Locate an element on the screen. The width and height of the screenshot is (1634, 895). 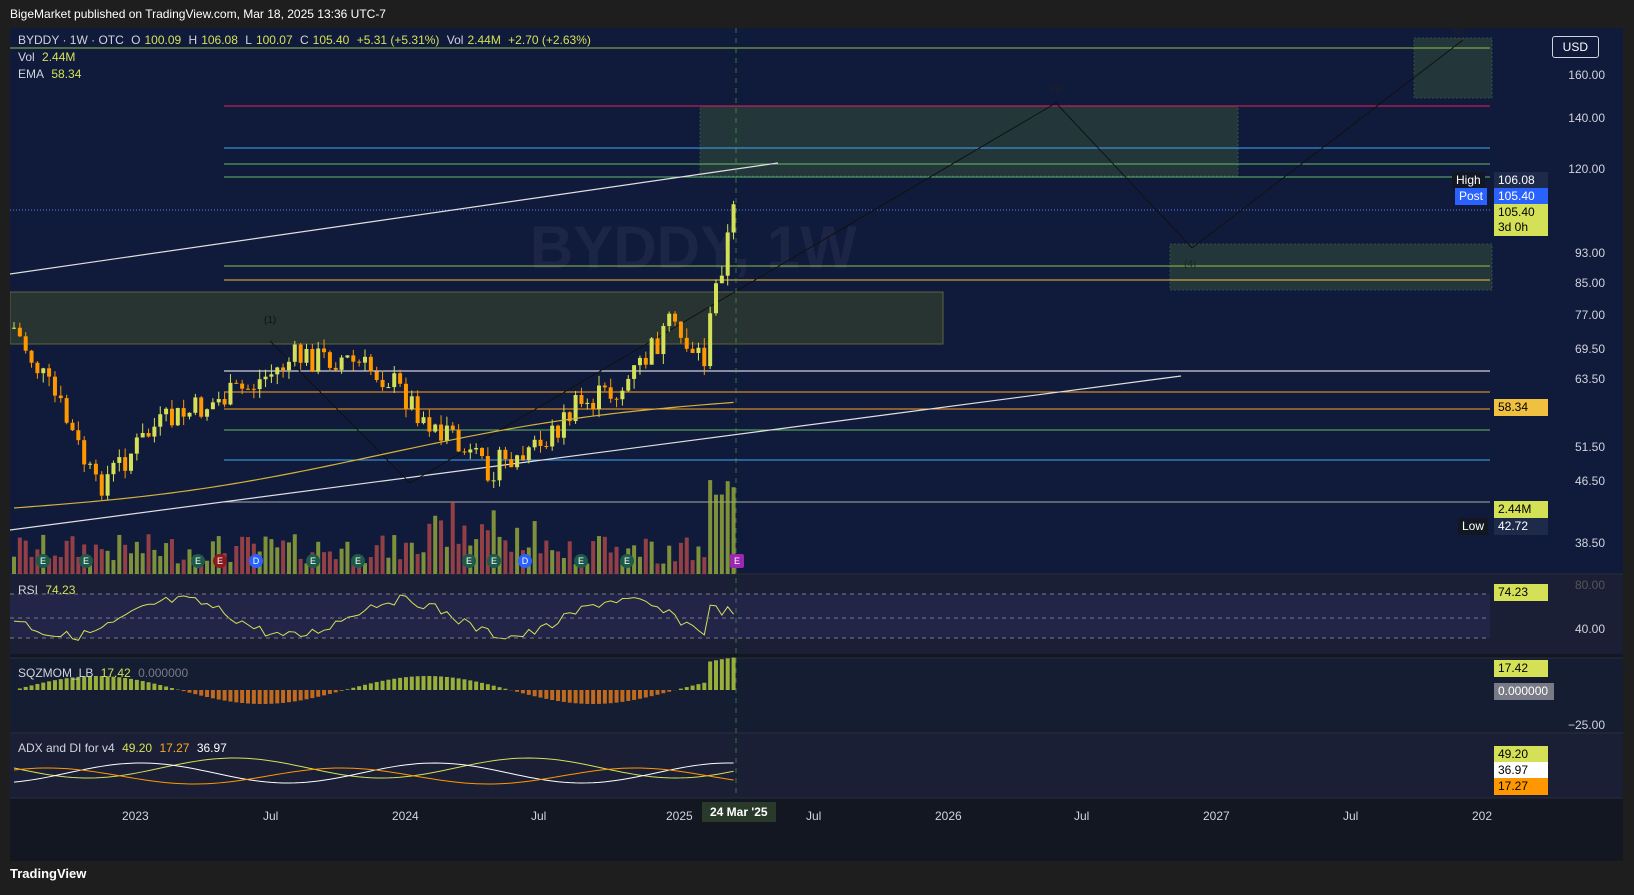
earnings-upcoming-badge: E is located at coordinates (737, 561).